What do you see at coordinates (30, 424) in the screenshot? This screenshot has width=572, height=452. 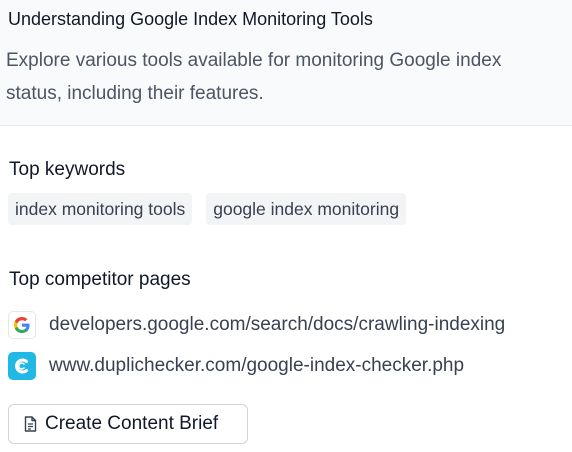 I see `document-icon` at bounding box center [30, 424].